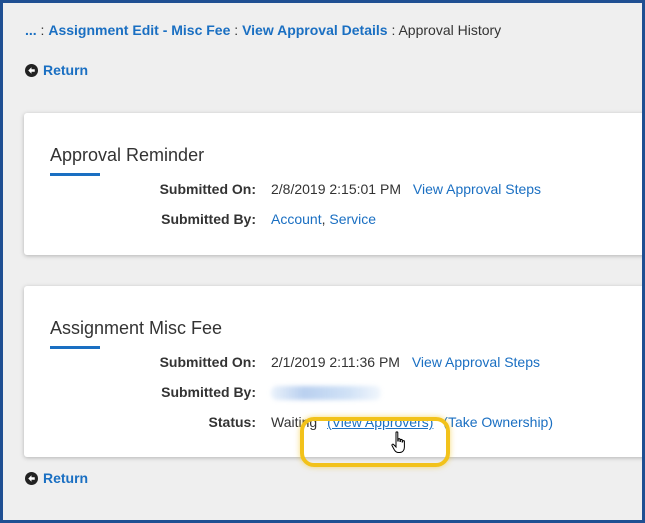 The image size is (645, 523). What do you see at coordinates (335, 362) in the screenshot?
I see `submitted-on-date: 2/1/2019 2:11:36 PM` at bounding box center [335, 362].